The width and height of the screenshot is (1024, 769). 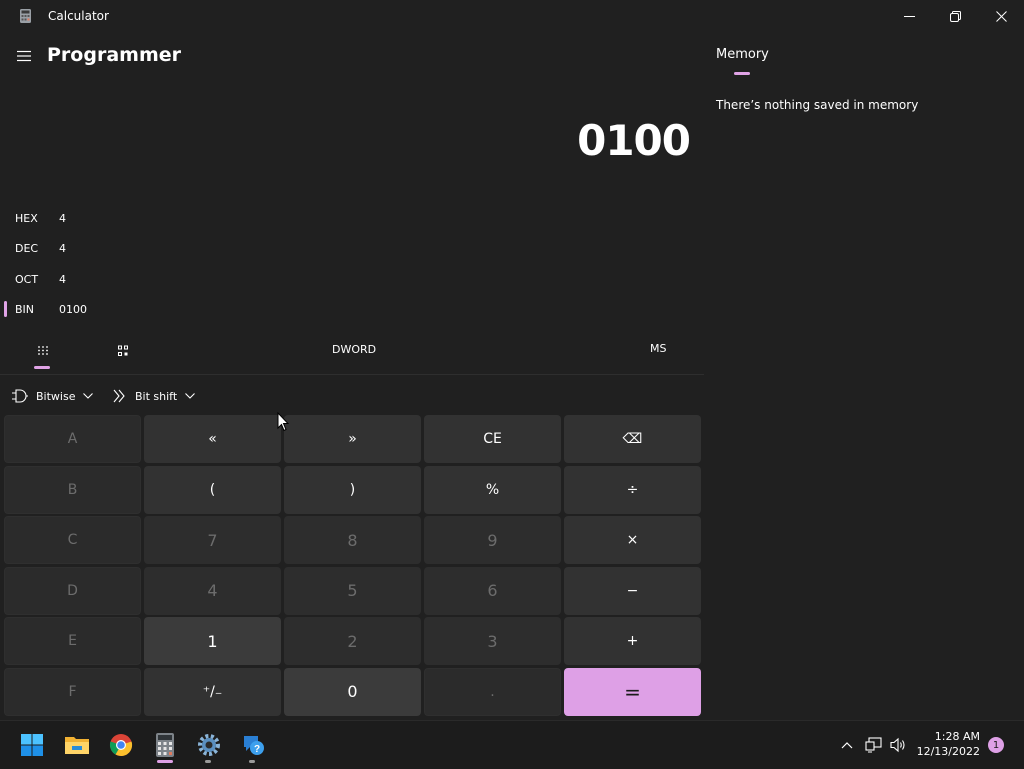 I want to click on tab-memory: Memory, so click(x=742, y=54).